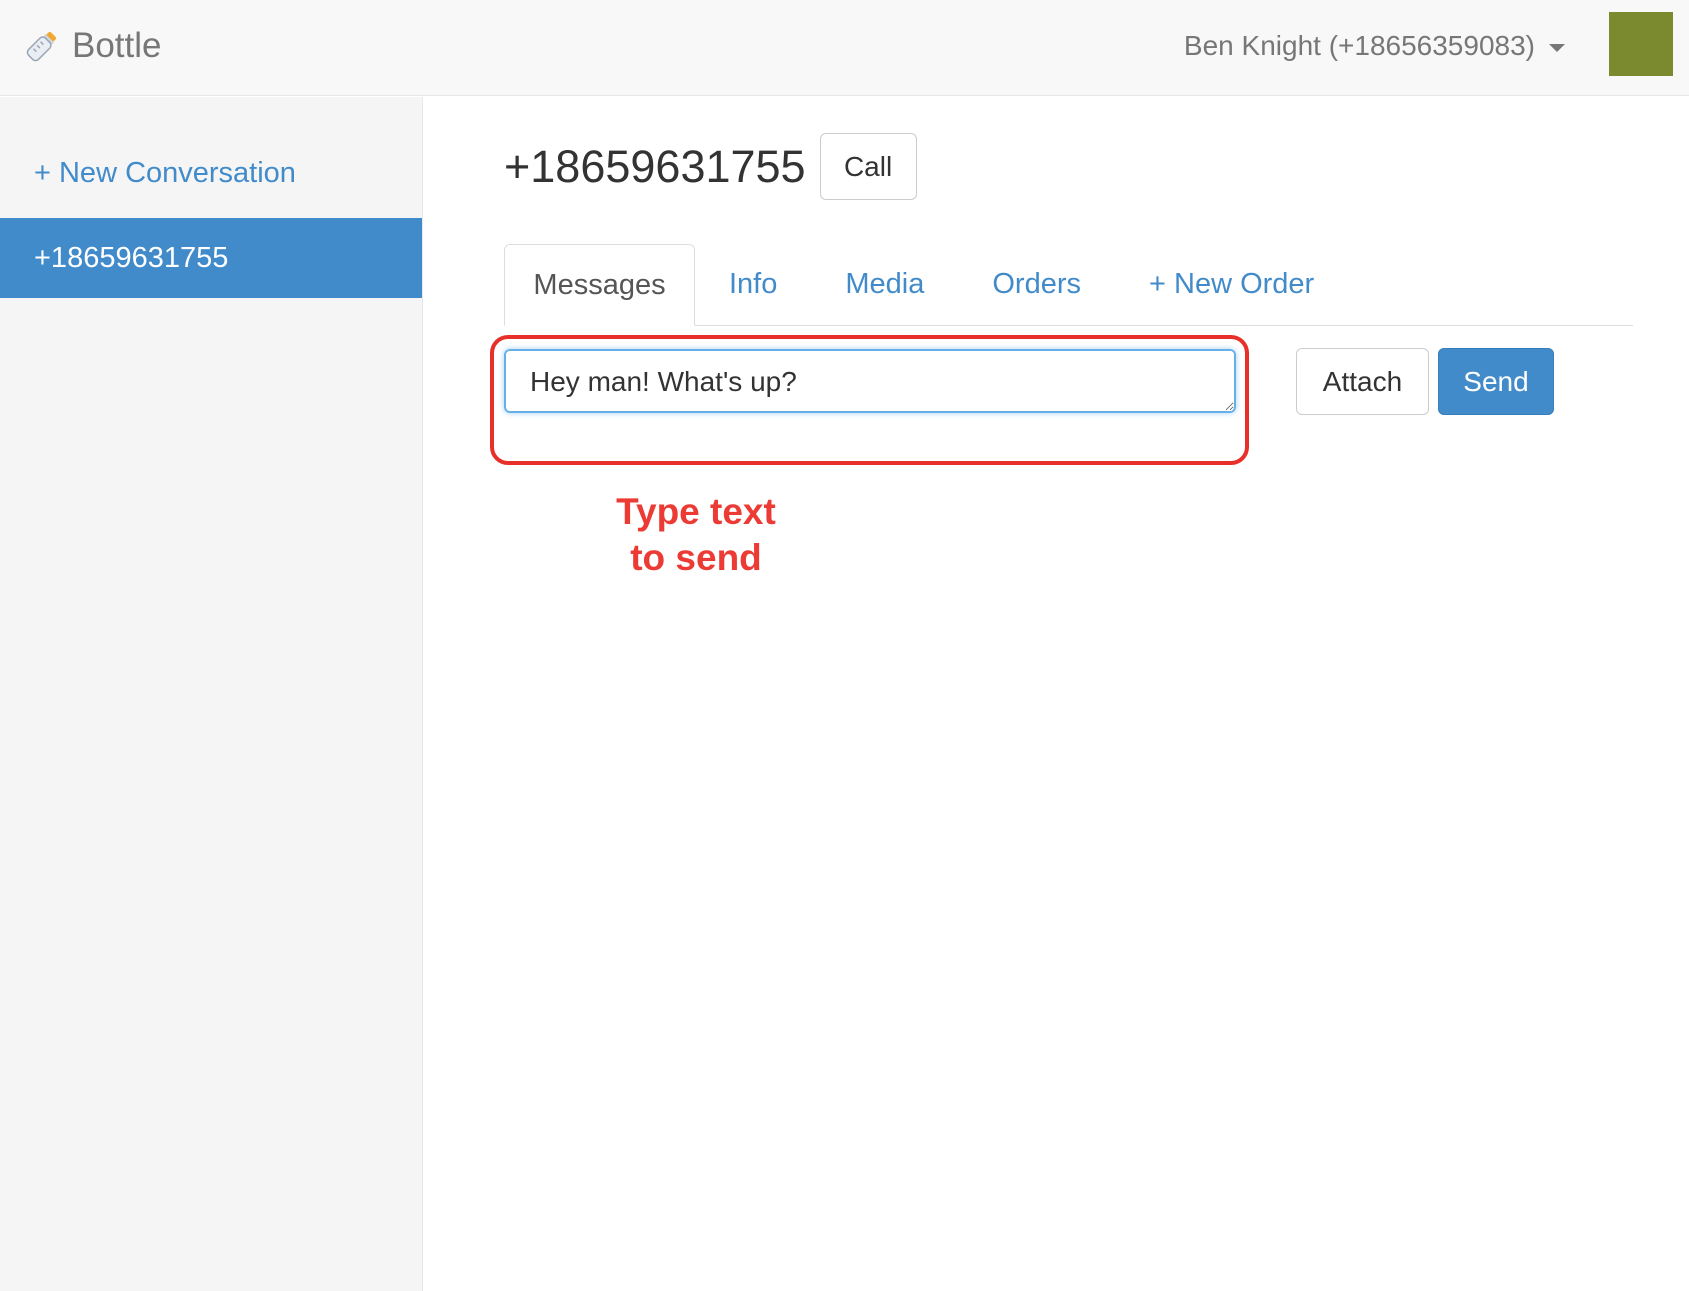 The height and width of the screenshot is (1291, 1689). I want to click on caret-down-icon, so click(1557, 48).